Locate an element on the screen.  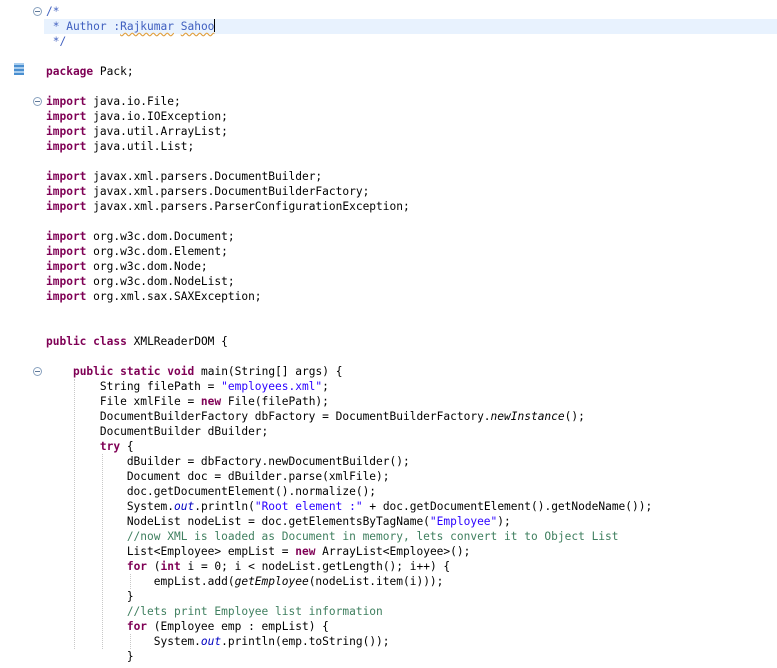
code-line: //lets print Employee list information is located at coordinates (214, 611).